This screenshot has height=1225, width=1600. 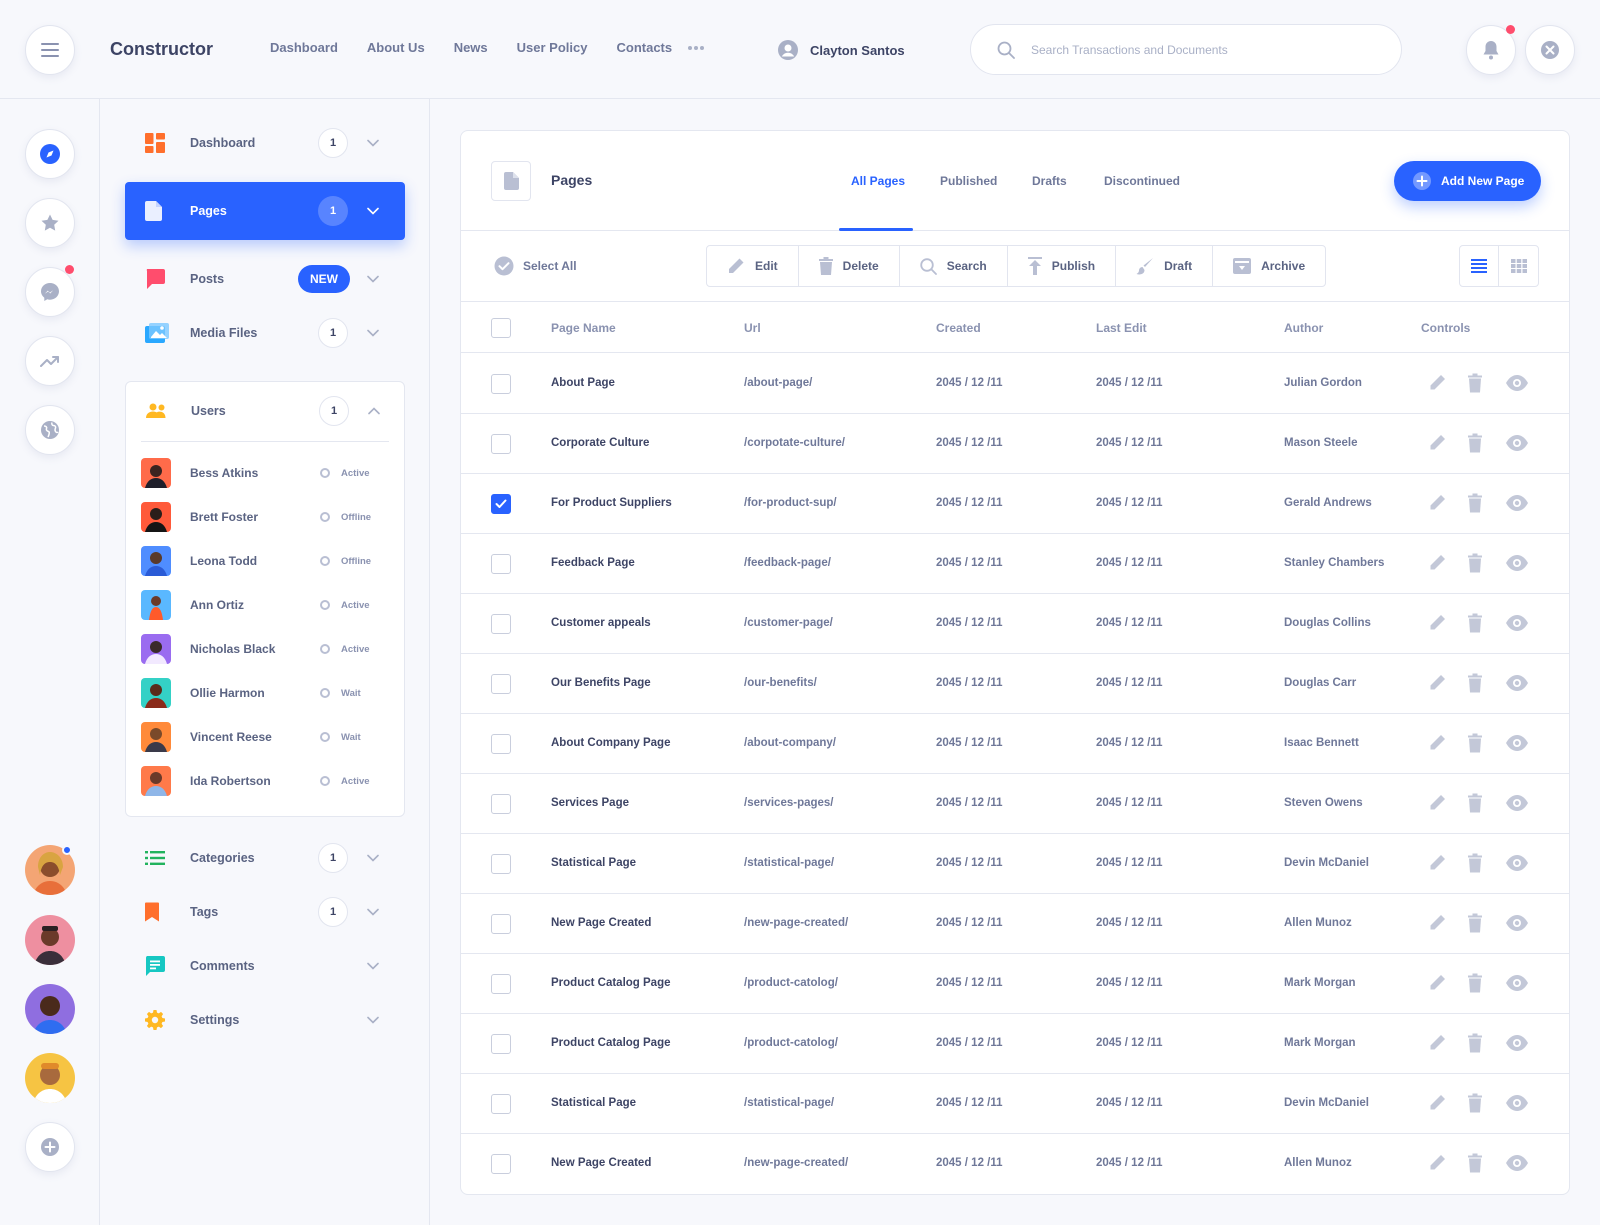 What do you see at coordinates (601, 1163) in the screenshot?
I see `page-name-cell: New Page Created` at bounding box center [601, 1163].